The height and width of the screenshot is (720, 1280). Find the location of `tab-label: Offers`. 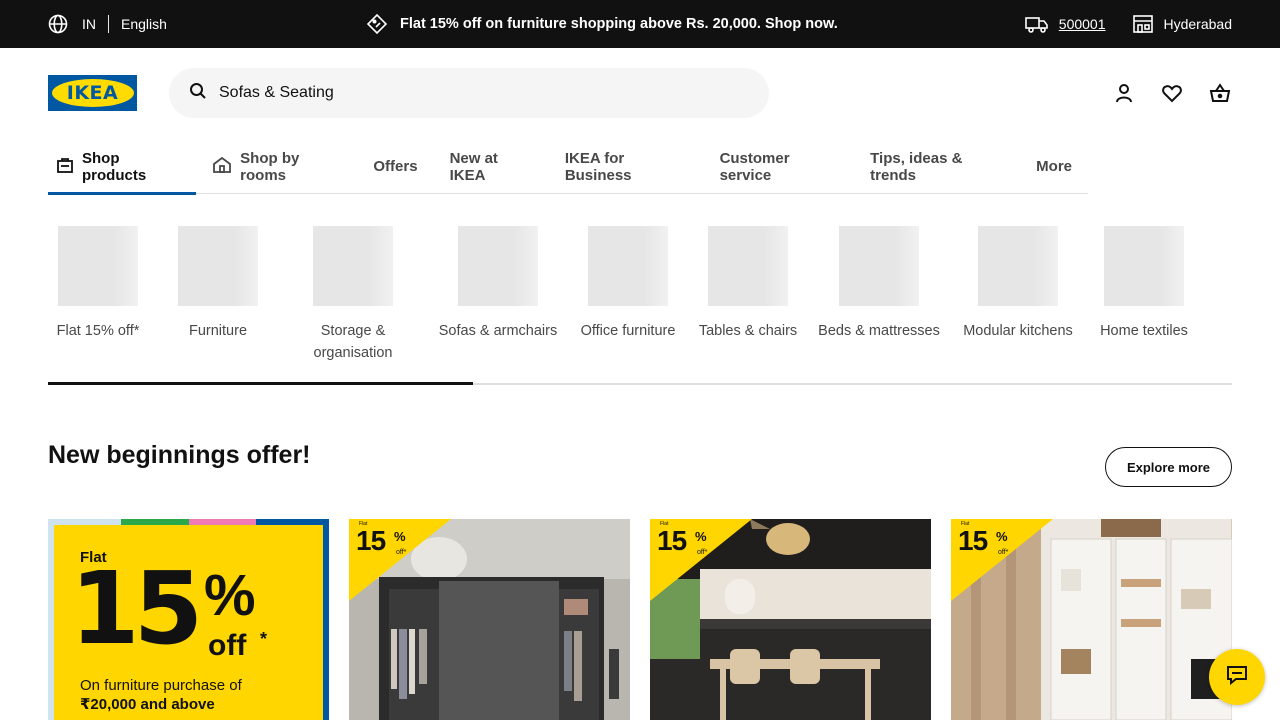

tab-label: Offers is located at coordinates (395, 166).